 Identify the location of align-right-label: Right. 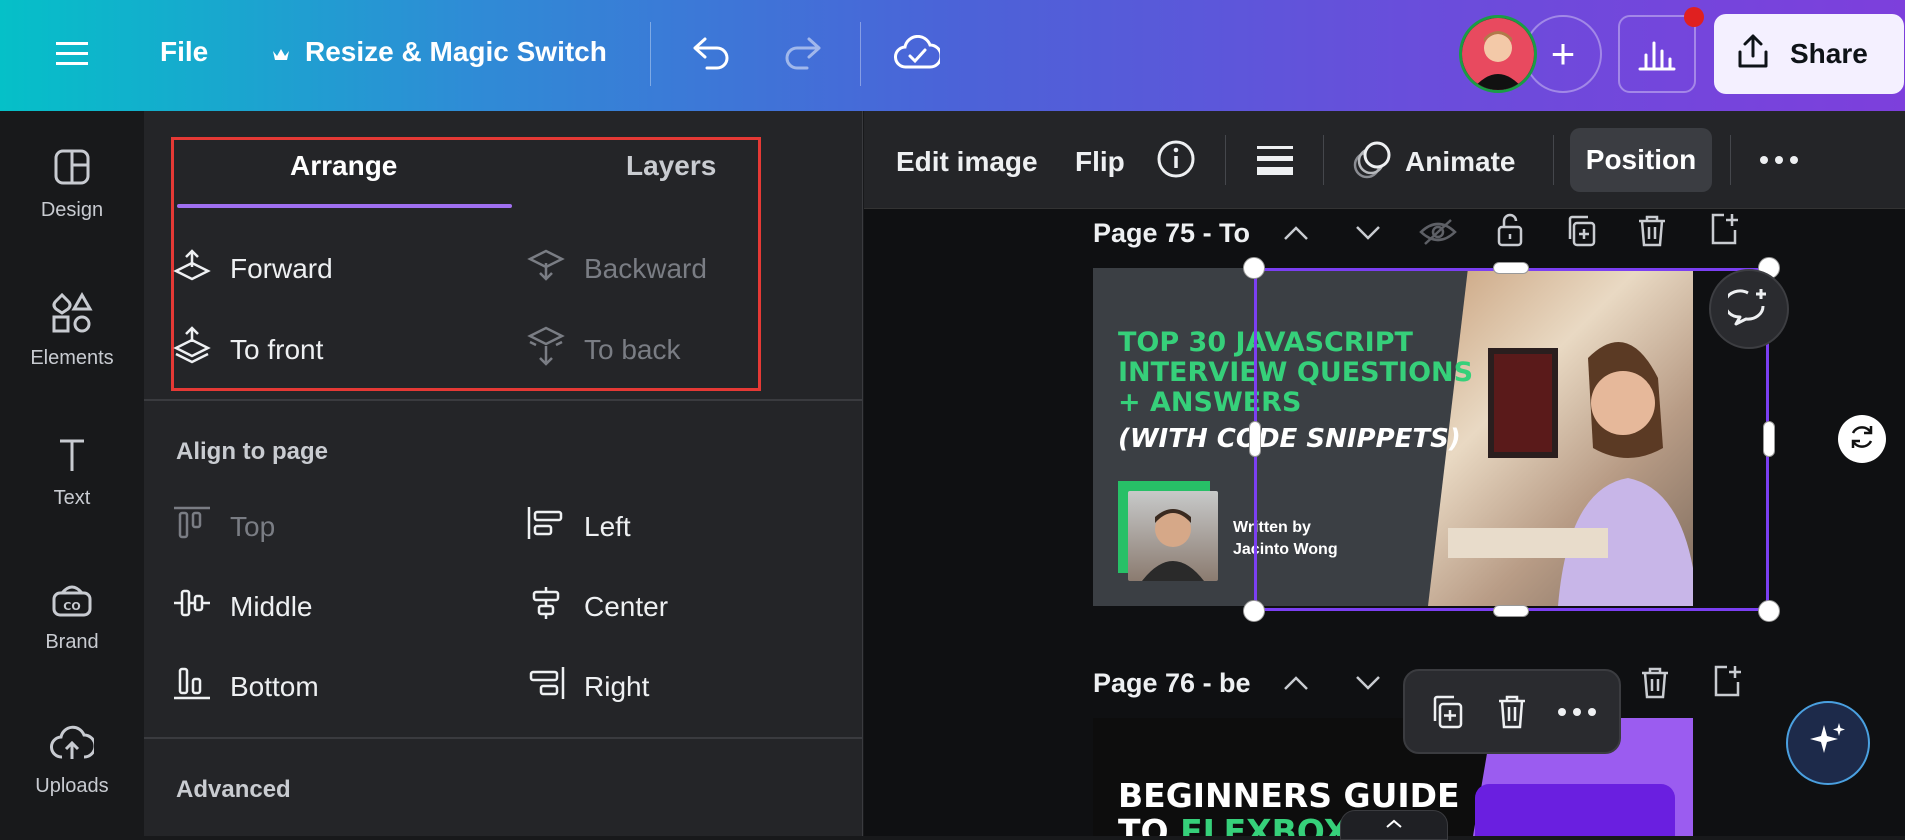
(617, 686).